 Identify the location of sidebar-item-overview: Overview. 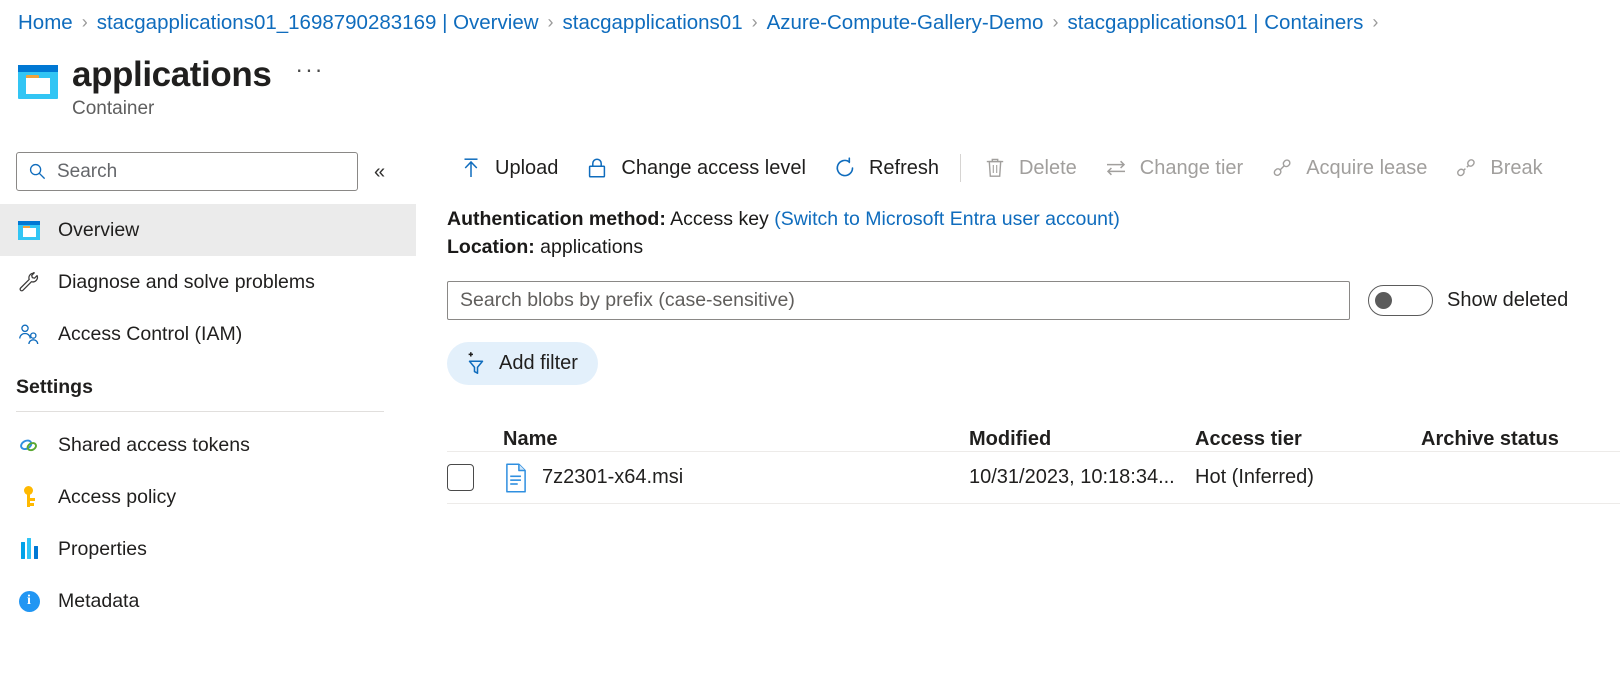
(208, 230).